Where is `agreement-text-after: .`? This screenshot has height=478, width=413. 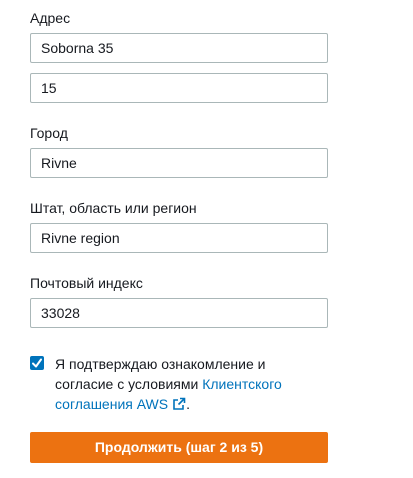
agreement-text-after: . is located at coordinates (188, 404).